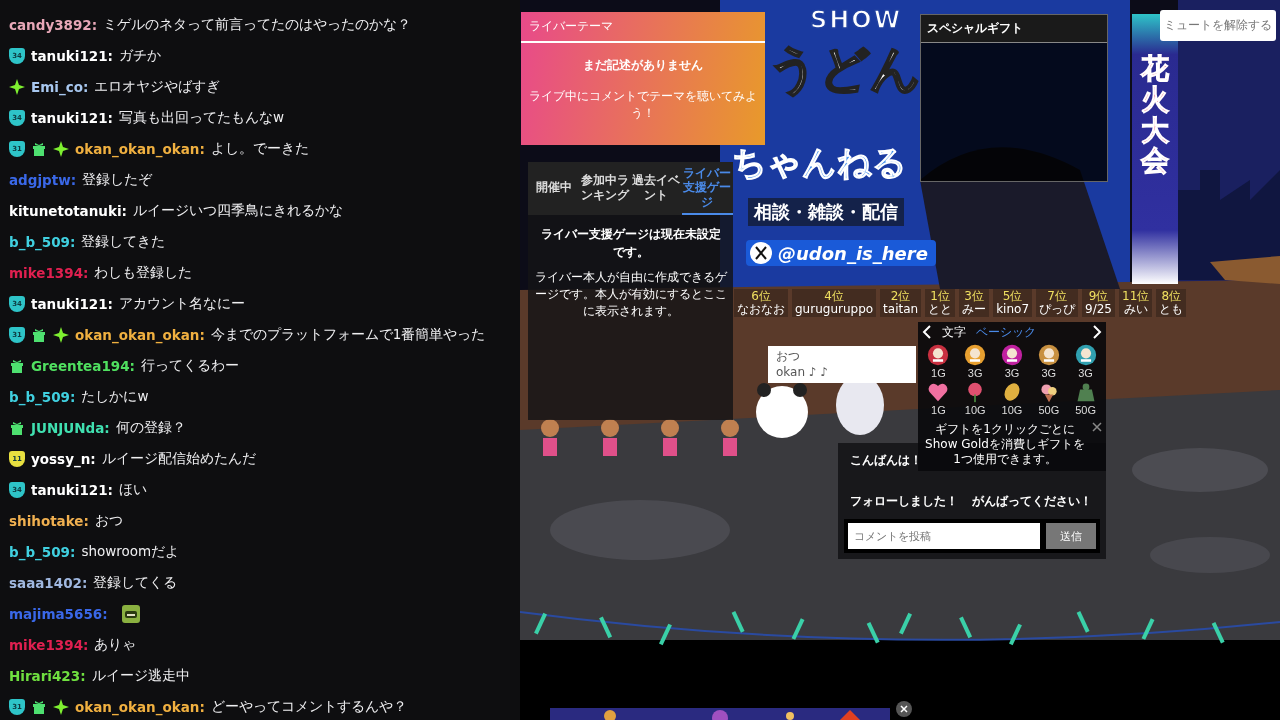 This screenshot has height=720, width=1280. Describe the element at coordinates (83, 365) in the screenshot. I see `chat-username: Greentea194:` at that location.